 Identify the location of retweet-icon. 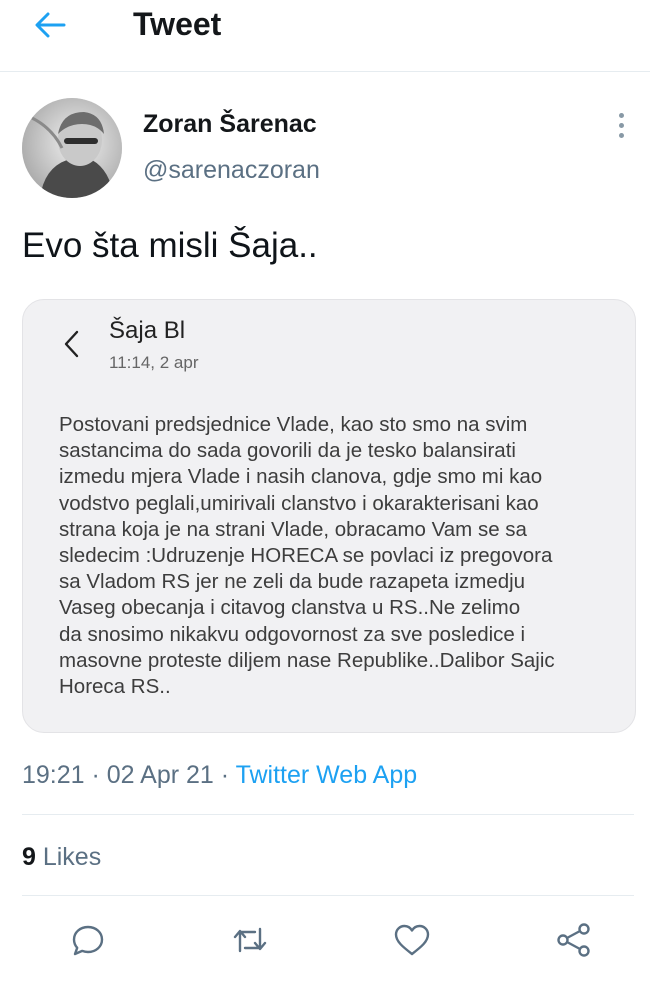
(250, 940).